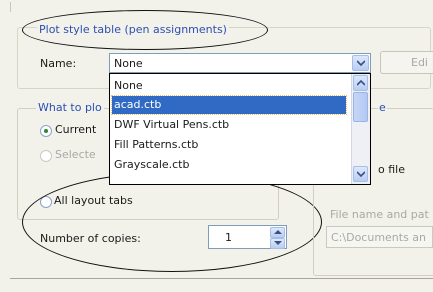 The width and height of the screenshot is (433, 292). I want to click on dropdown-option-selected: acad.ctb, so click(229, 105).